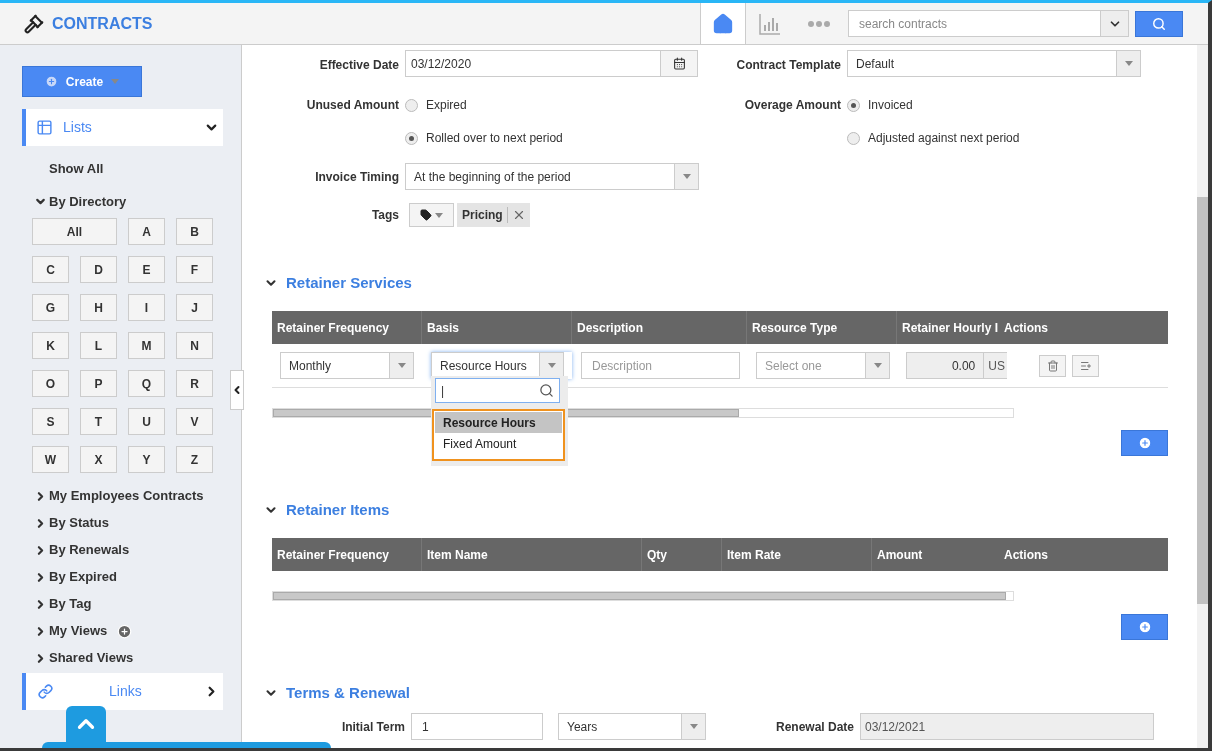 Image resolution: width=1212 pixels, height=751 pixels. Describe the element at coordinates (91, 658) in the screenshot. I see `sidebar-item: Shared Views` at that location.